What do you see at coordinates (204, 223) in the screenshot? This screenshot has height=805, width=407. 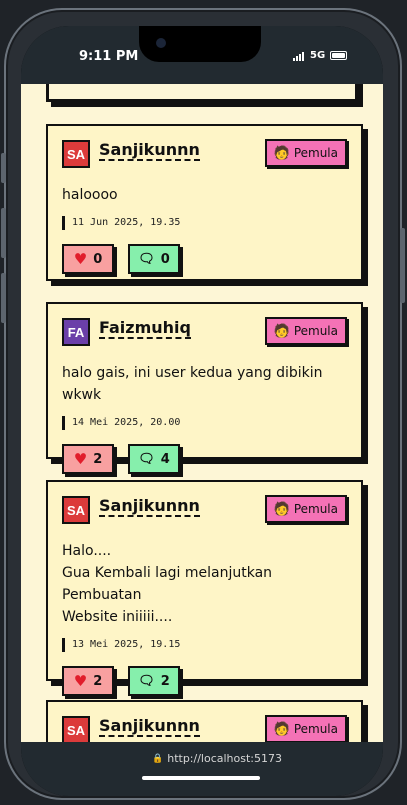 I see `post-timestamp: 11 Jun 2025, 19.35` at bounding box center [204, 223].